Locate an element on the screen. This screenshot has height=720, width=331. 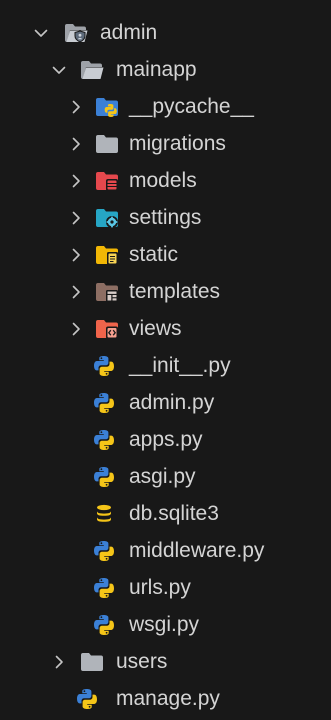
views-folder-icon is located at coordinates (107, 329).